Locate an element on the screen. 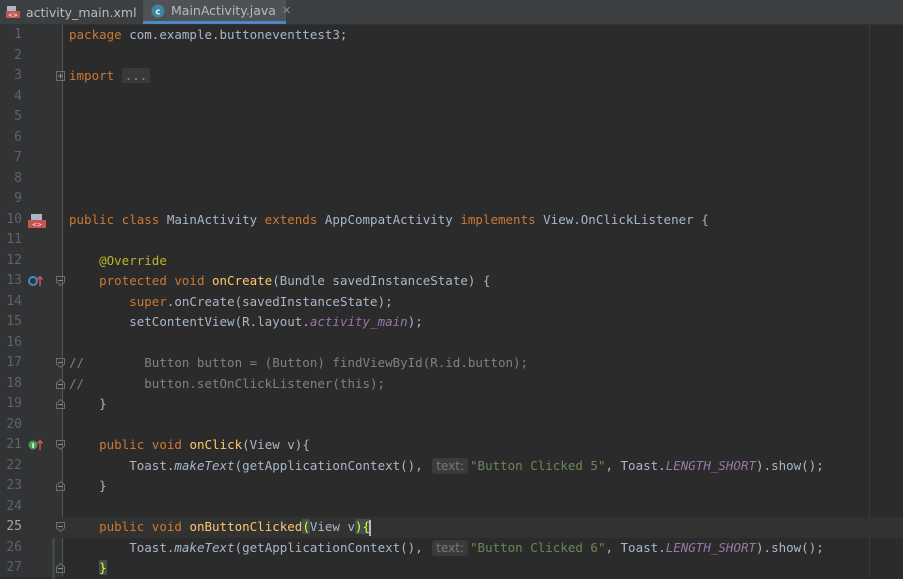 The height and width of the screenshot is (579, 903). code-text: , Toast. is located at coordinates (635, 547).